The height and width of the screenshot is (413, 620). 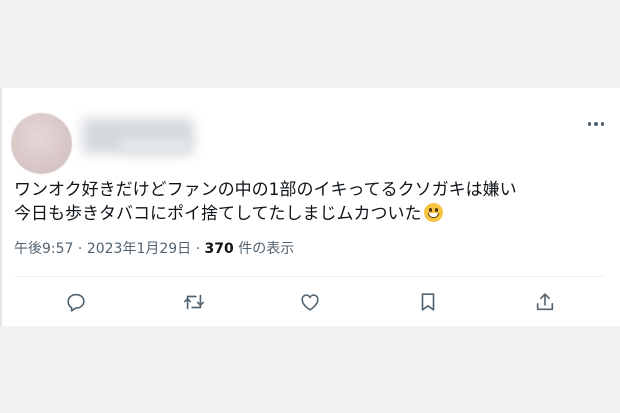 I want to click on bookmark-icon, so click(x=428, y=302).